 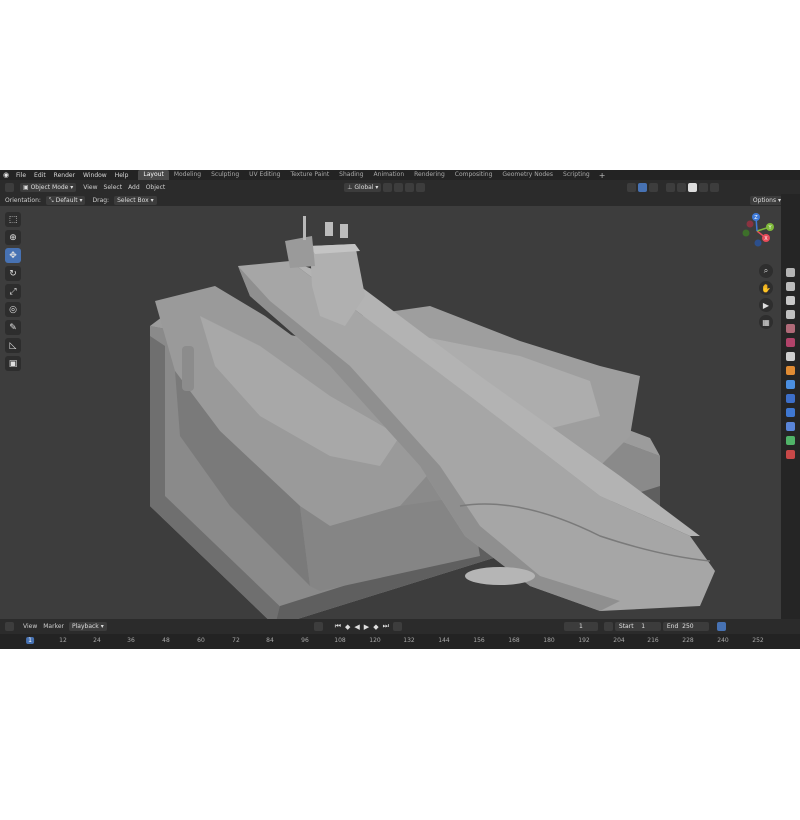 What do you see at coordinates (790, 342) in the screenshot?
I see `world-properties-icon` at bounding box center [790, 342].